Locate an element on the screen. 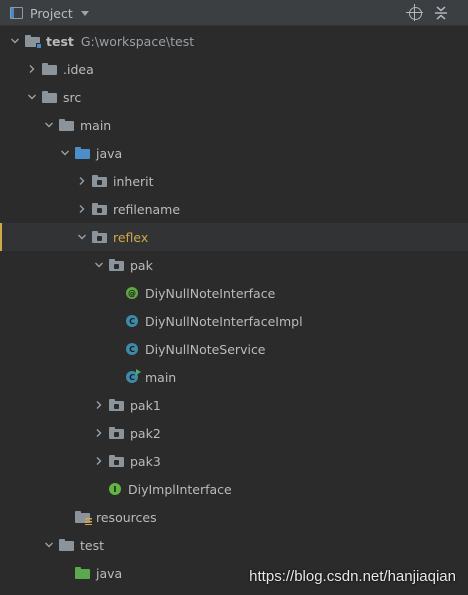 The image size is (468, 595). tree-node-label: pak is located at coordinates (141, 265).